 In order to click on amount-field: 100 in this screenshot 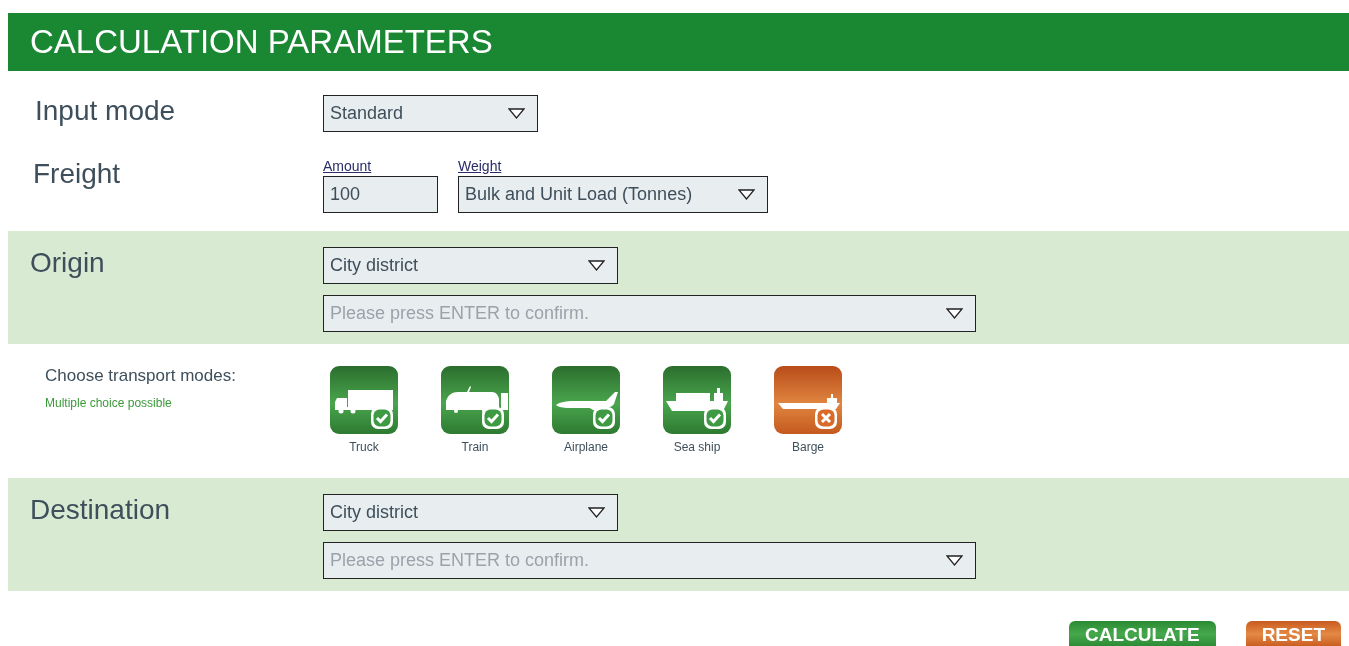, I will do `click(380, 194)`.